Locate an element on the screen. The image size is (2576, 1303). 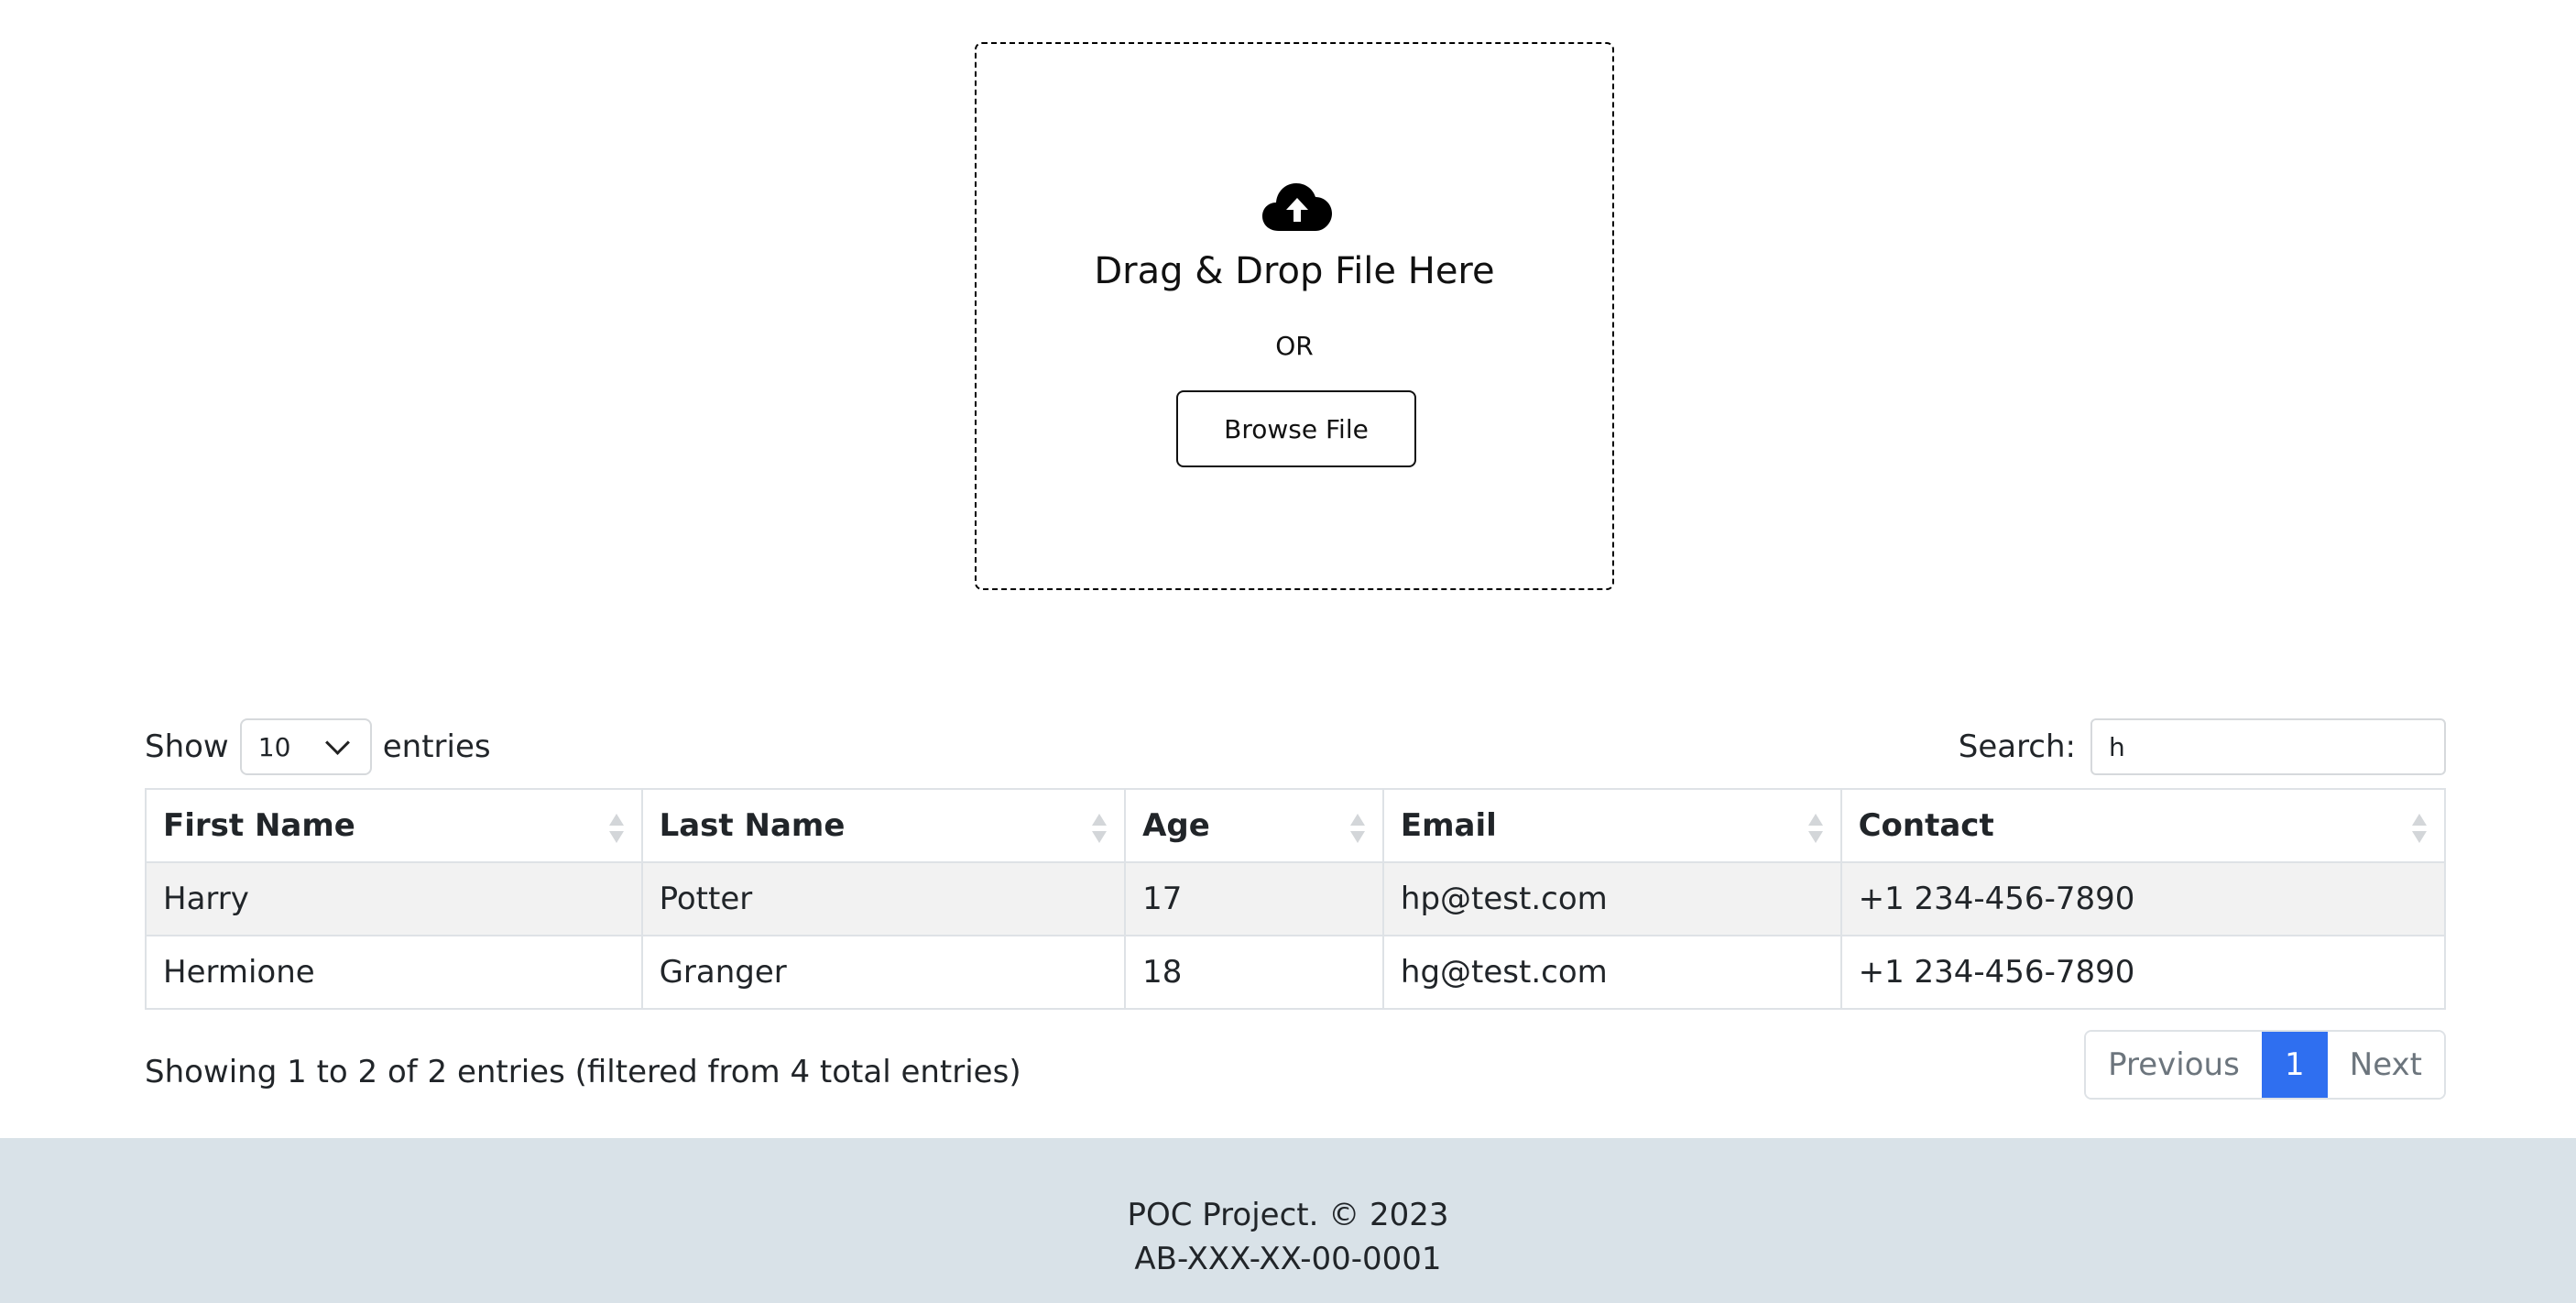
table-search: Search: is located at coordinates (2203, 746).